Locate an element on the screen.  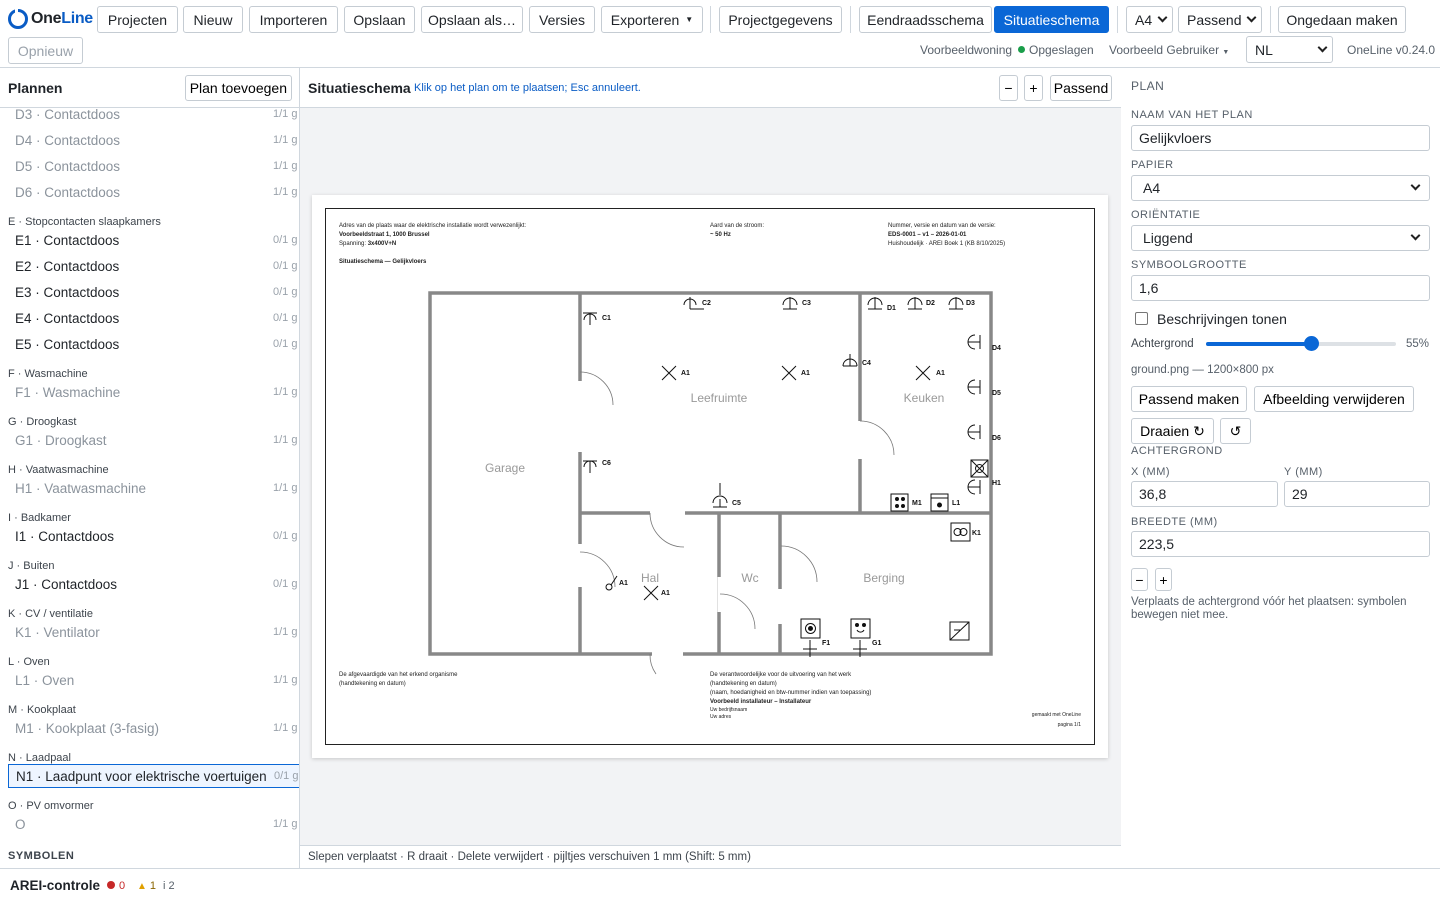
user-menu: Voorbeeld Gebruiker ▼ is located at coordinates (1169, 50).